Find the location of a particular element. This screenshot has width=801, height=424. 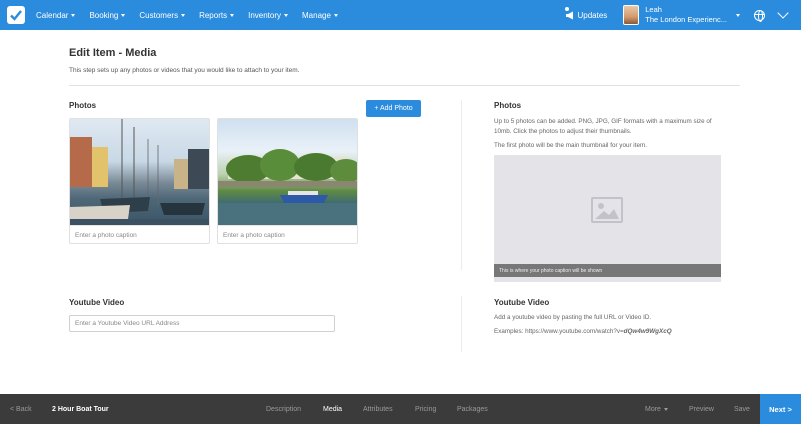

nav-calendar-label: Calendar is located at coordinates (52, 15).